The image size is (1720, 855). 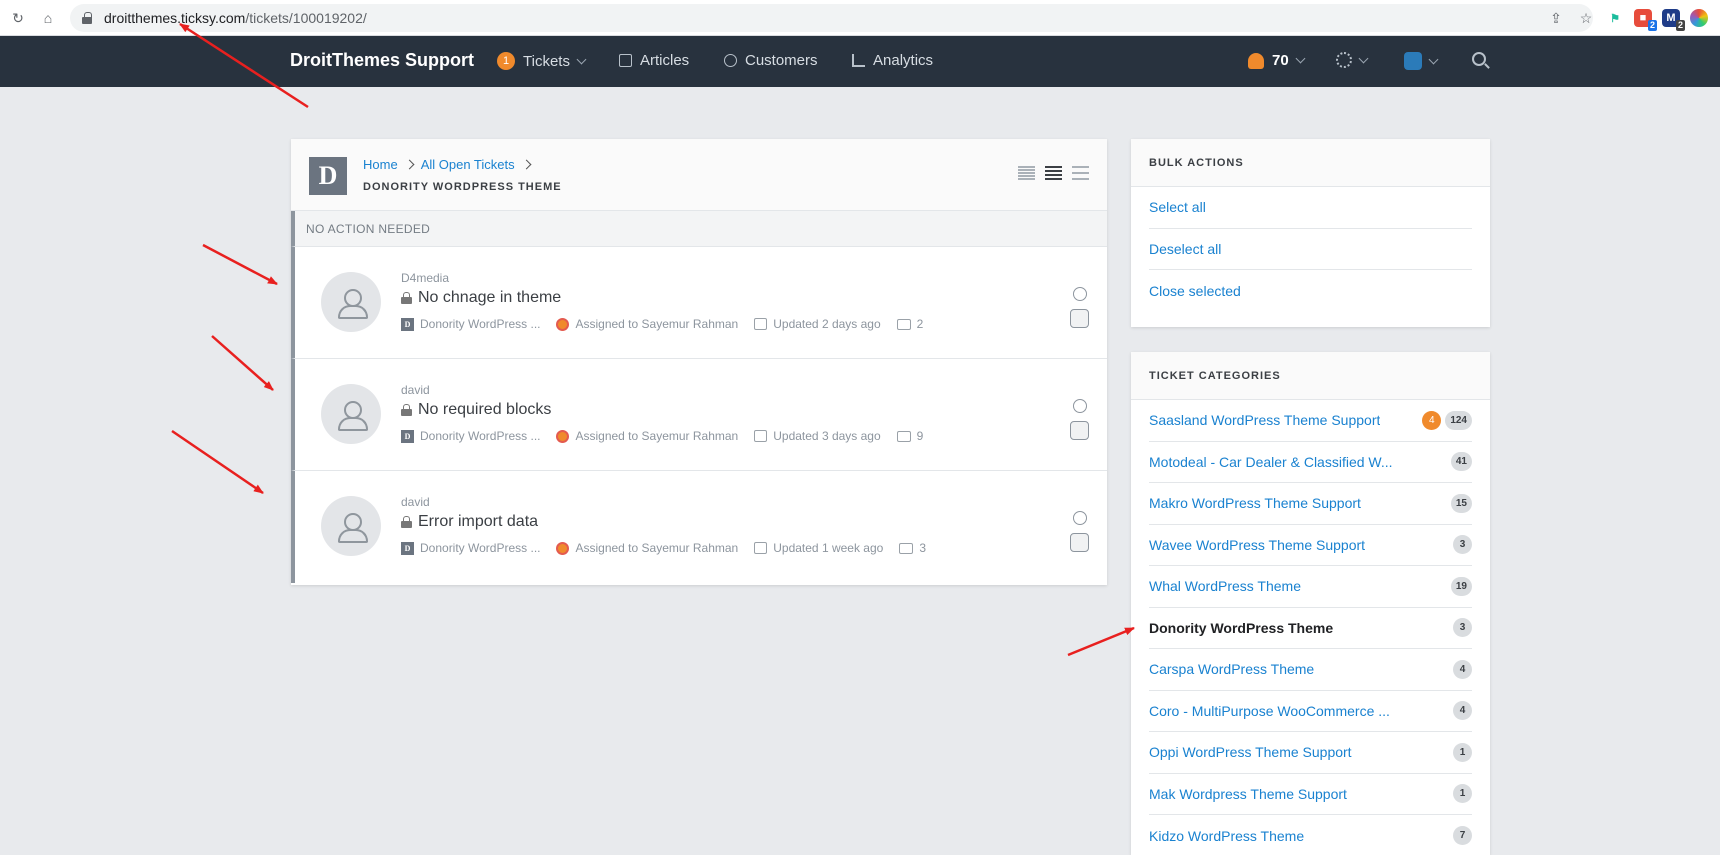 What do you see at coordinates (903, 60) in the screenshot?
I see `nav-analytics-label: Analytics` at bounding box center [903, 60].